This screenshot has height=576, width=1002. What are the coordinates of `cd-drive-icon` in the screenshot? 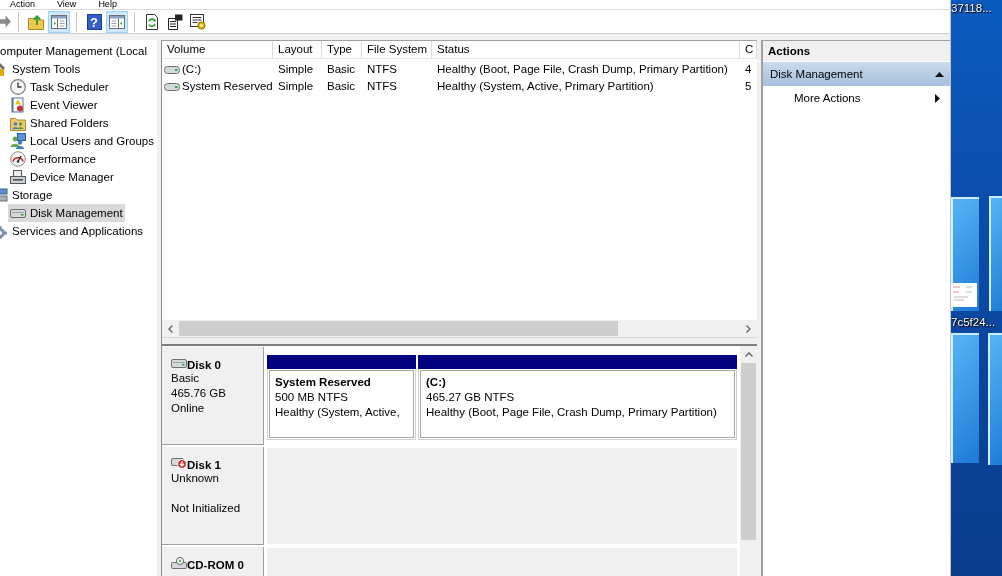 It's located at (179, 563).